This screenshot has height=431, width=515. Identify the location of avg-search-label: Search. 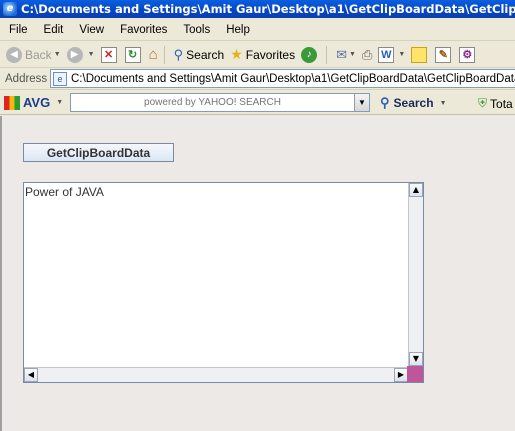
(413, 103).